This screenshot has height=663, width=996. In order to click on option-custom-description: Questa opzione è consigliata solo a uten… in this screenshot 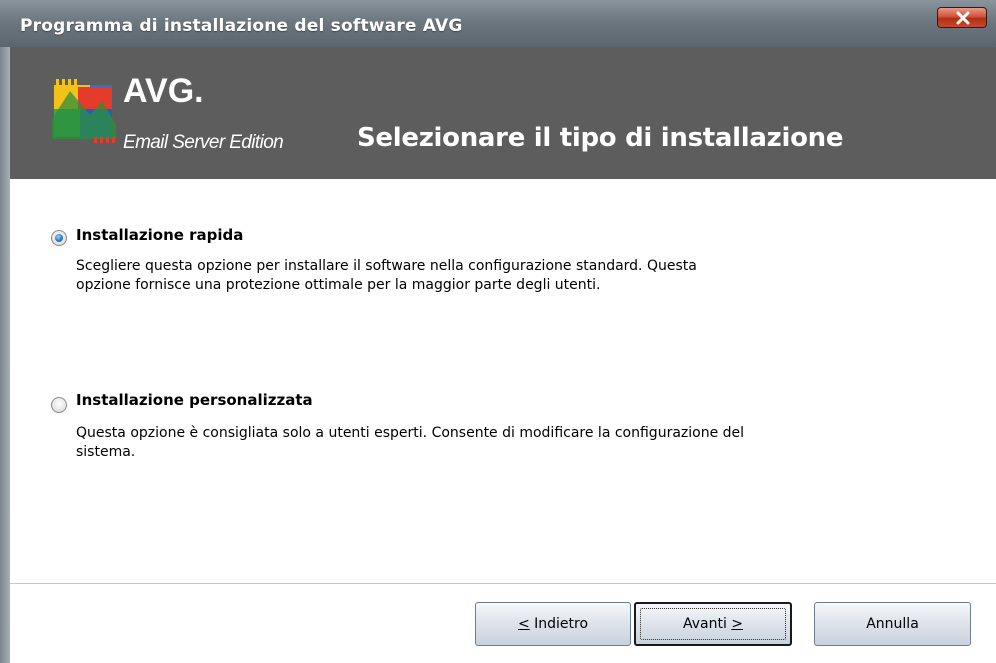, I will do `click(410, 442)`.